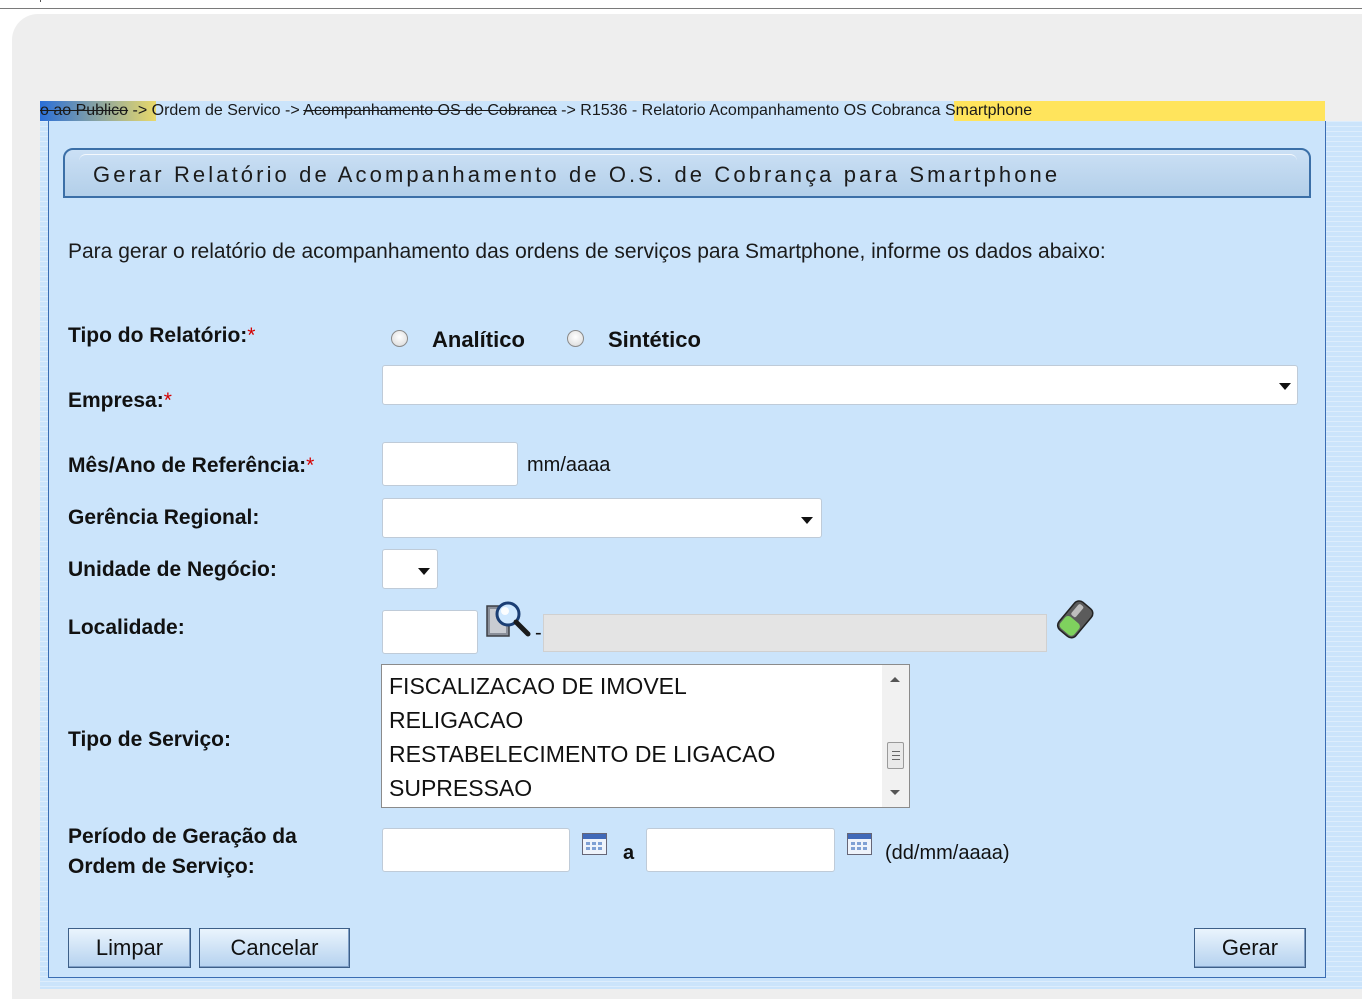 This screenshot has width=1362, height=999. What do you see at coordinates (84, 110) in the screenshot?
I see `breadcrumb-item-atendimento: o ao Publico` at bounding box center [84, 110].